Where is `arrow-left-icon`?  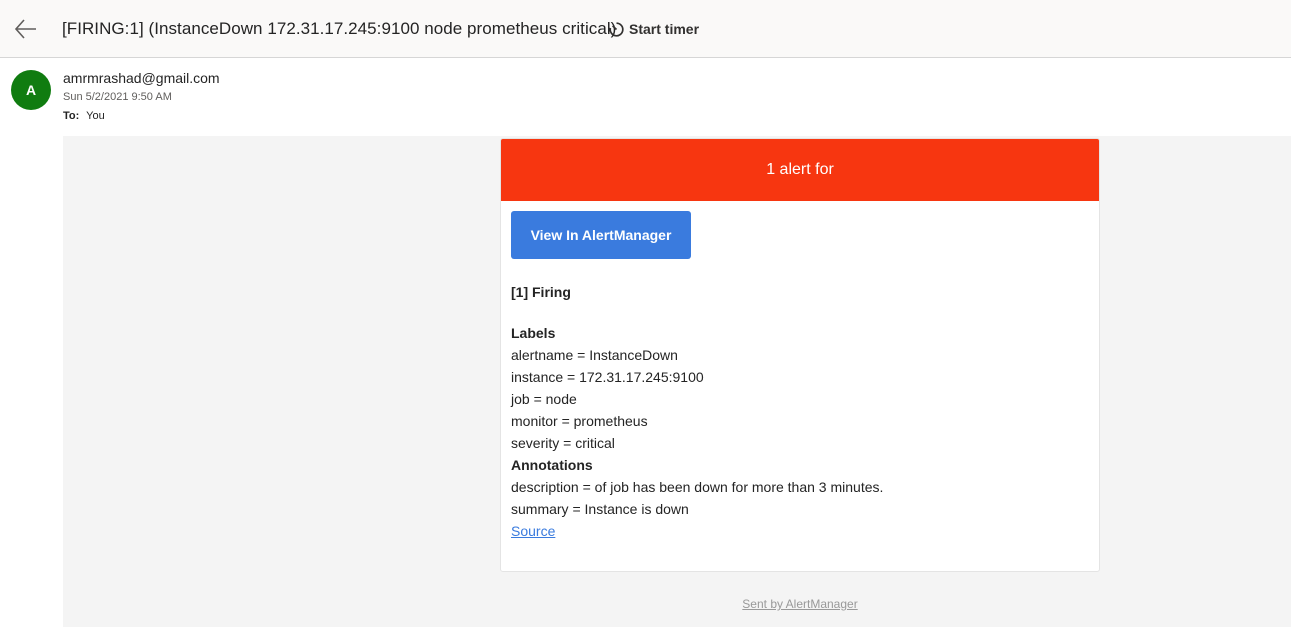 arrow-left-icon is located at coordinates (25, 29).